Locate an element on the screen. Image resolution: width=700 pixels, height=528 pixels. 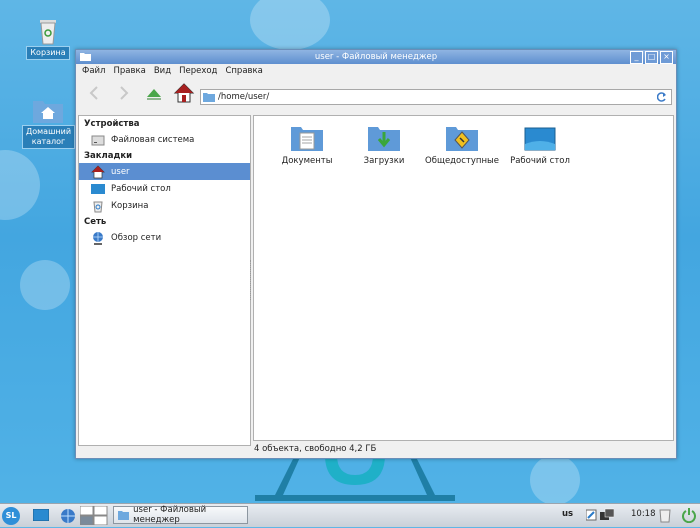
sidebar-header-bookmarks: Закладки is located at coordinates (108, 156).